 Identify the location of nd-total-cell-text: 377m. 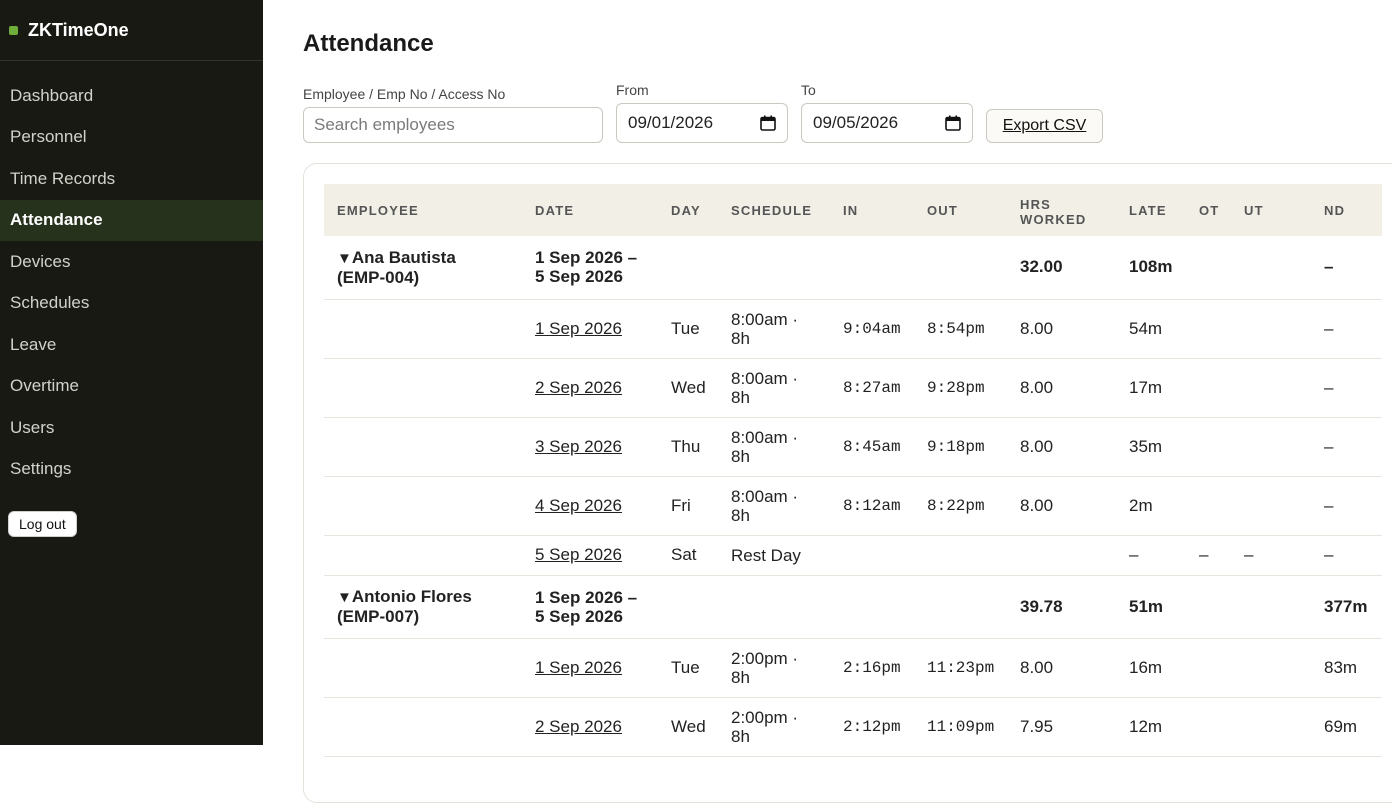
(1346, 606).